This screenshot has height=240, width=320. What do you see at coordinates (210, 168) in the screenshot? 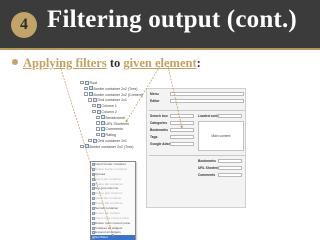
I see `widget-label: URL Shortener` at bounding box center [210, 168].